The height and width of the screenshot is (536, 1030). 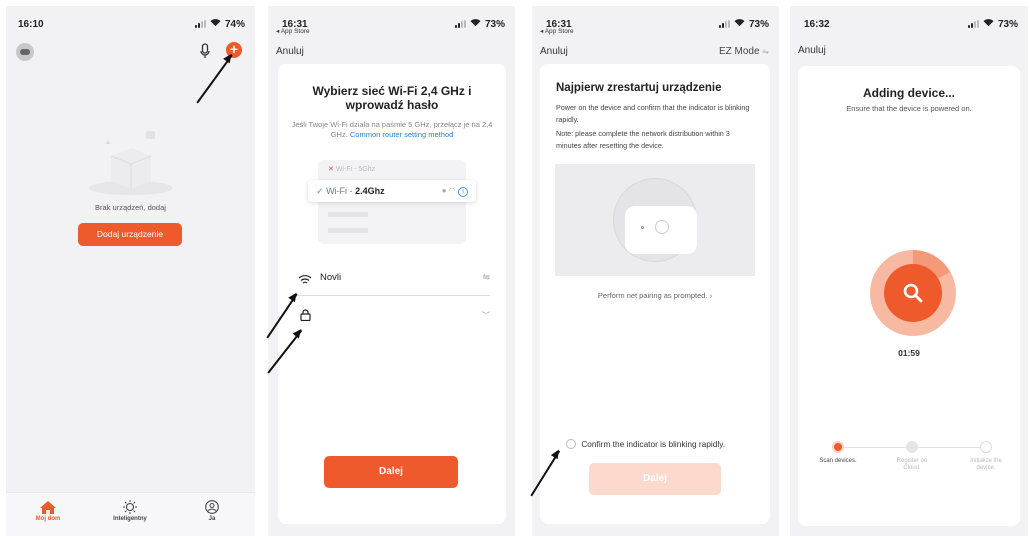 What do you see at coordinates (234, 24) in the screenshot?
I see `battery-level: 74%` at bounding box center [234, 24].